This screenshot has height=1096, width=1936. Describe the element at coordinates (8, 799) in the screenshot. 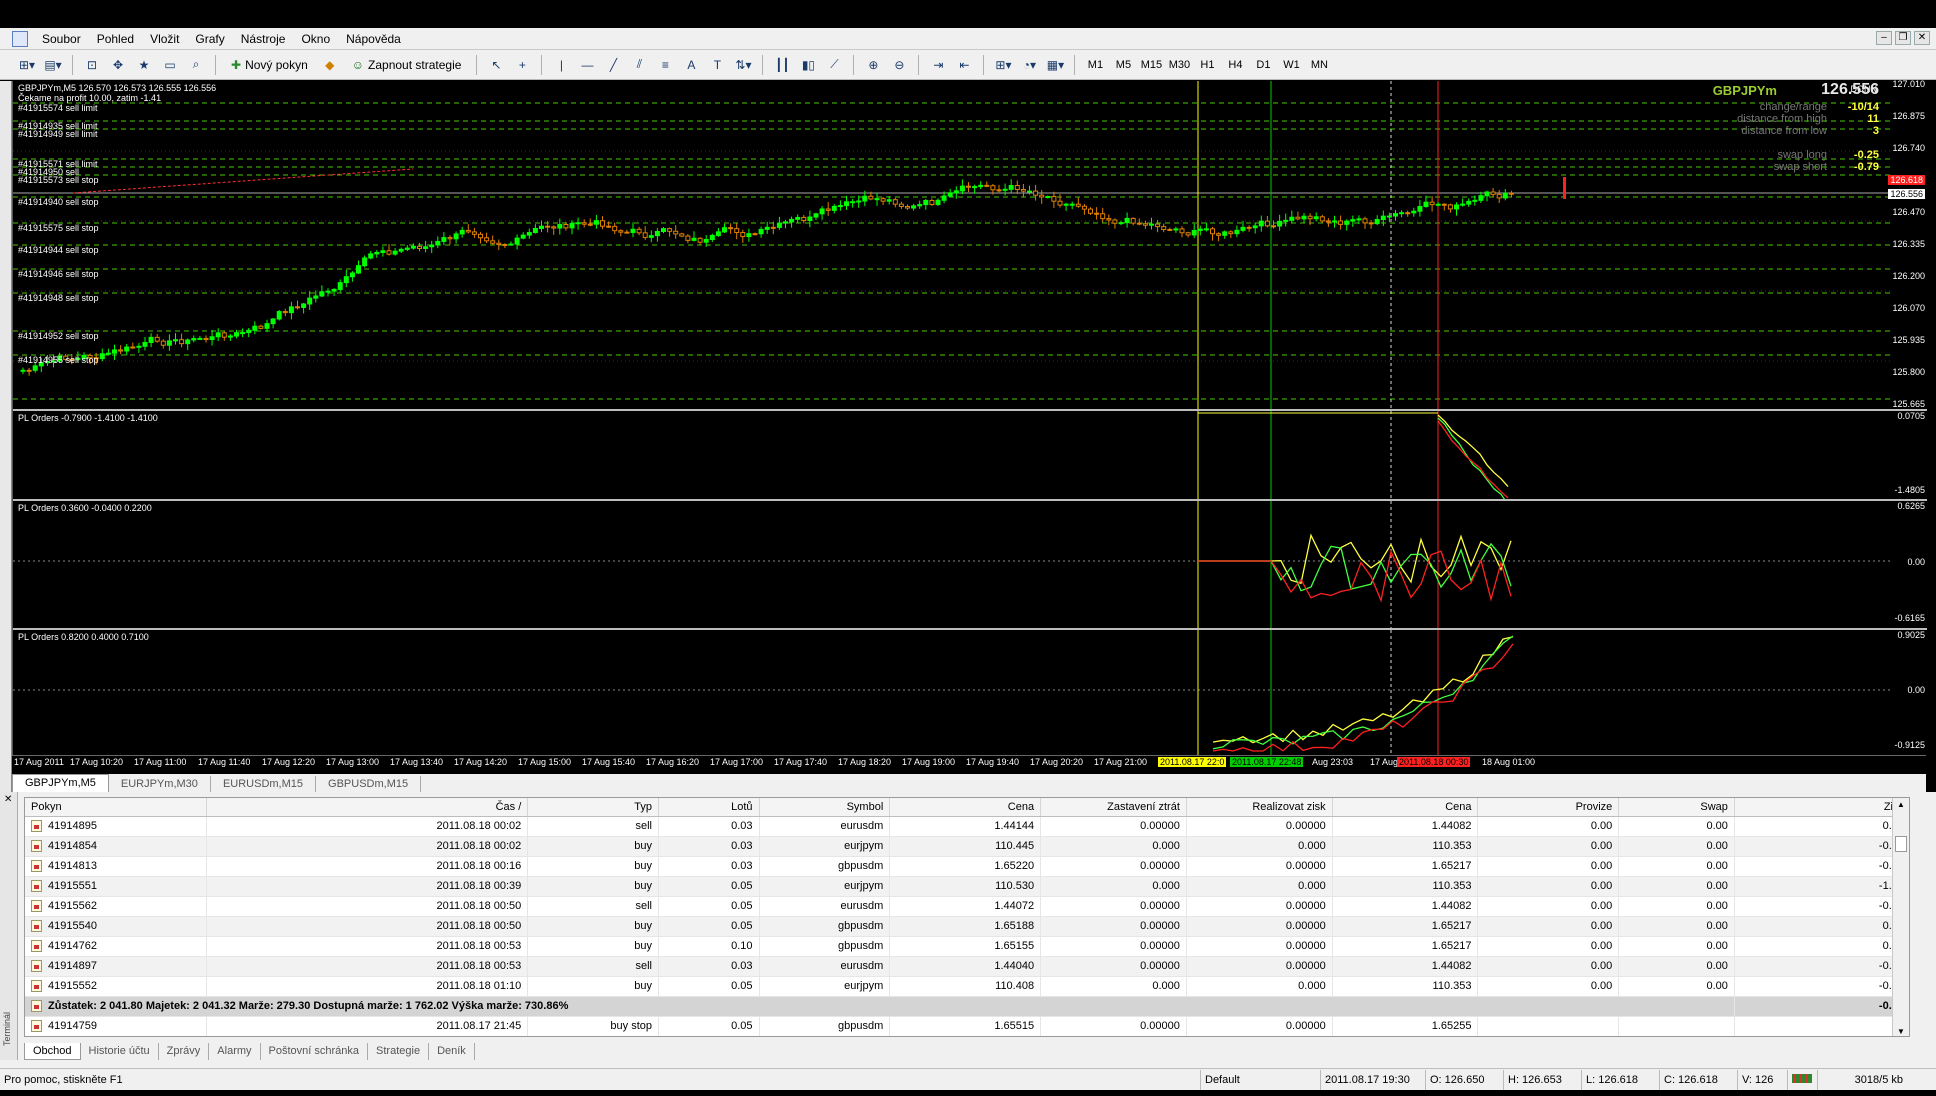

I see `terminal-close-icon: ✕` at that location.